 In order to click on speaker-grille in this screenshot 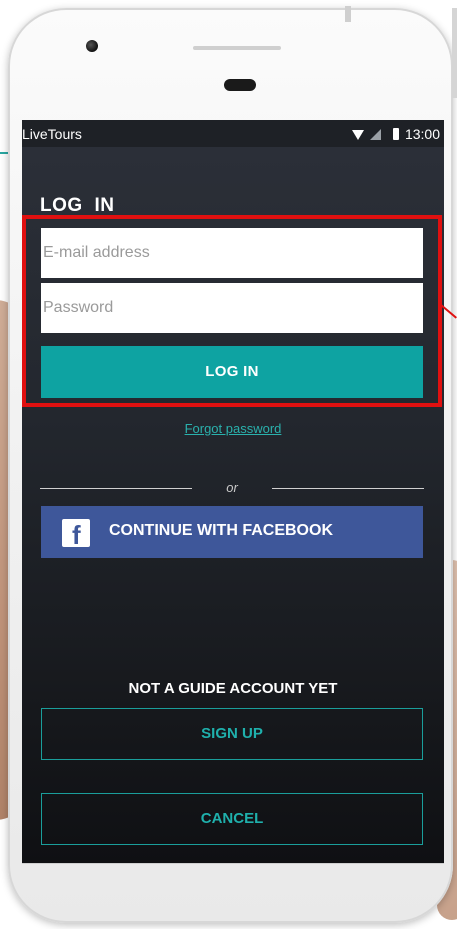, I will do `click(237, 48)`.